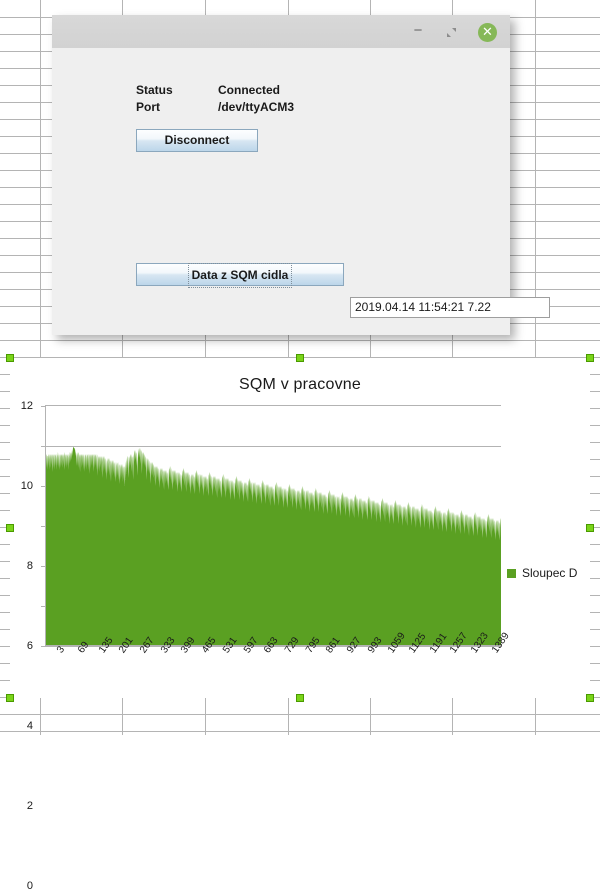 The image size is (600, 892). What do you see at coordinates (36, 589) in the screenshot?
I see `y-axis-tick: 6` at bounding box center [36, 589].